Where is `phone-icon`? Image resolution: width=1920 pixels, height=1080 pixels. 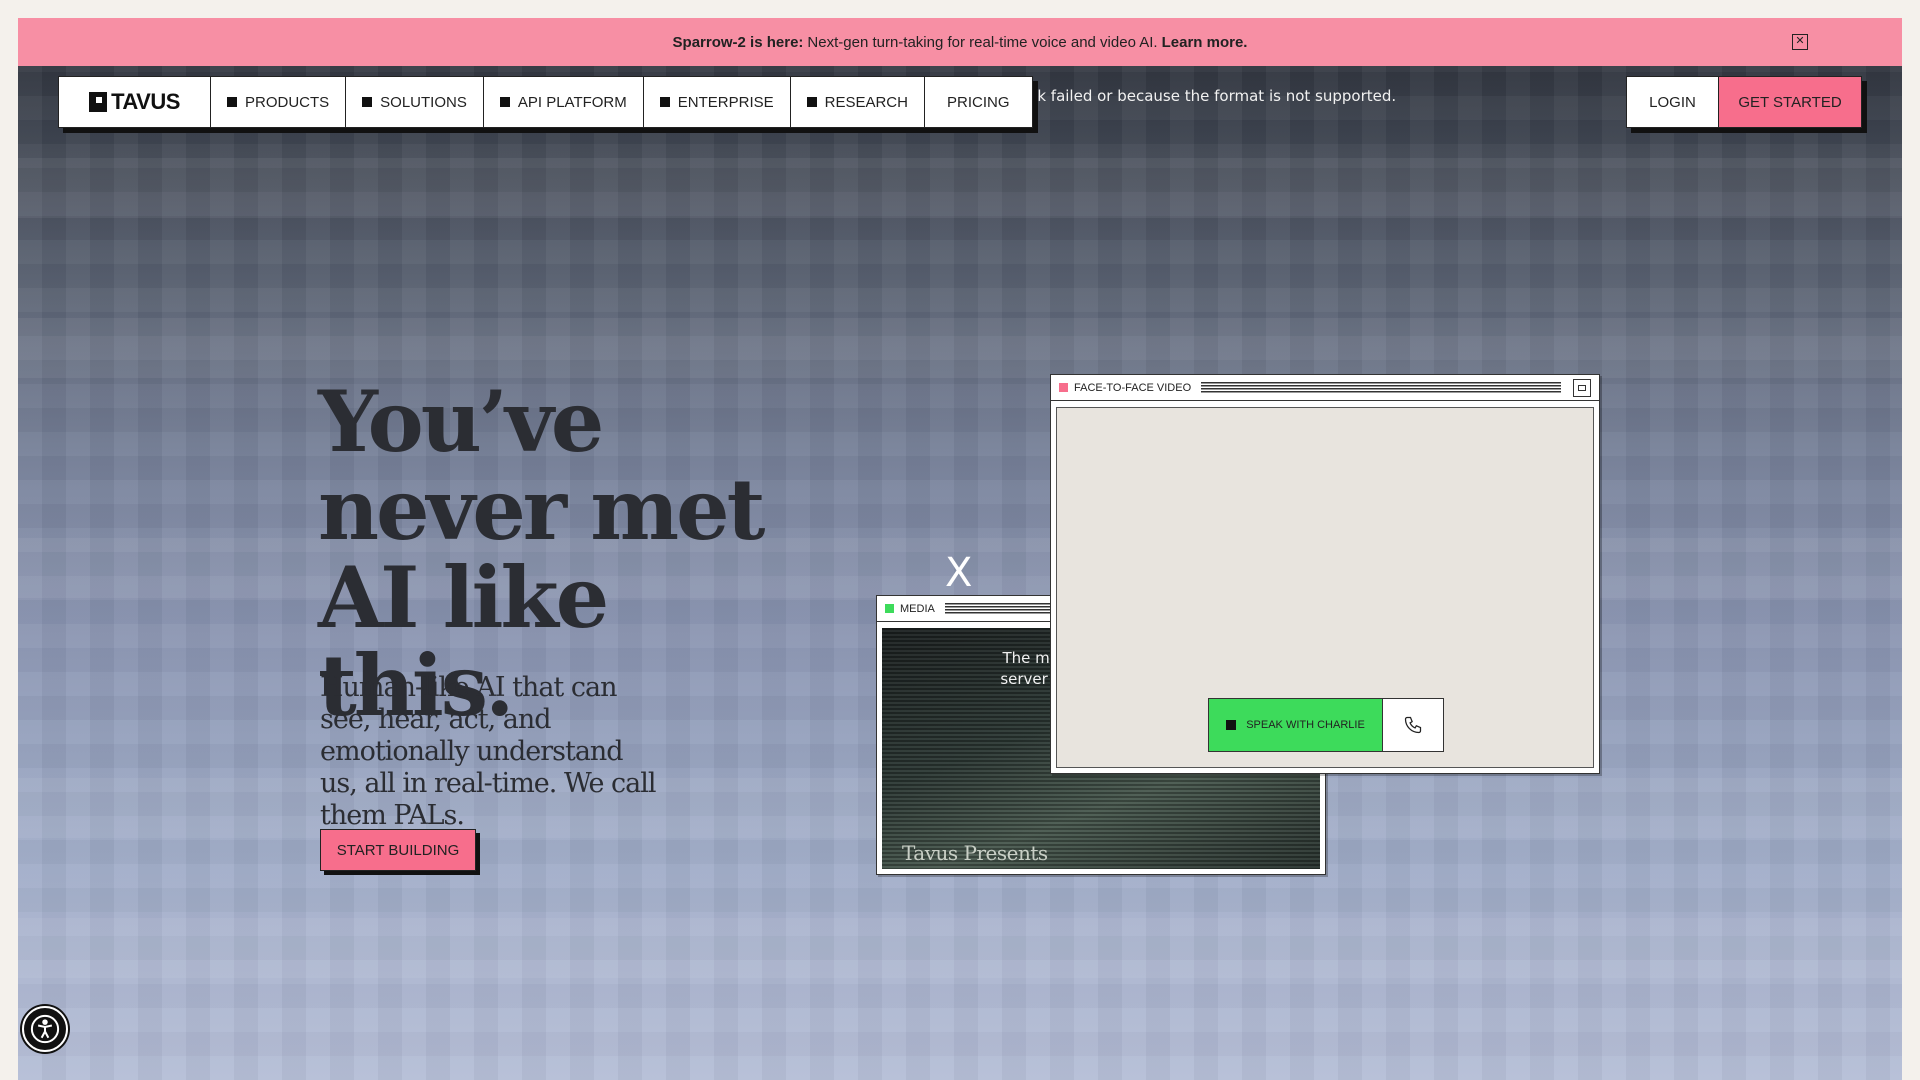
phone-icon is located at coordinates (1413, 725).